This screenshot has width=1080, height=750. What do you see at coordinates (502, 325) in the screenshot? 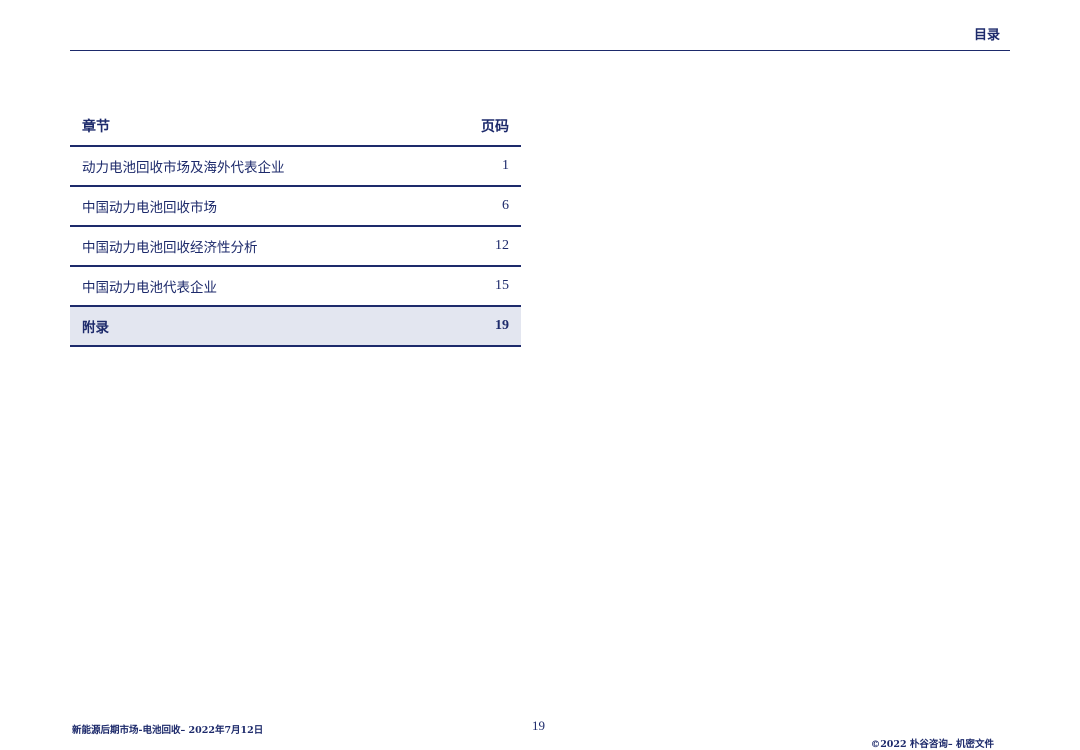
I see `toc-row-page: 19` at bounding box center [502, 325].